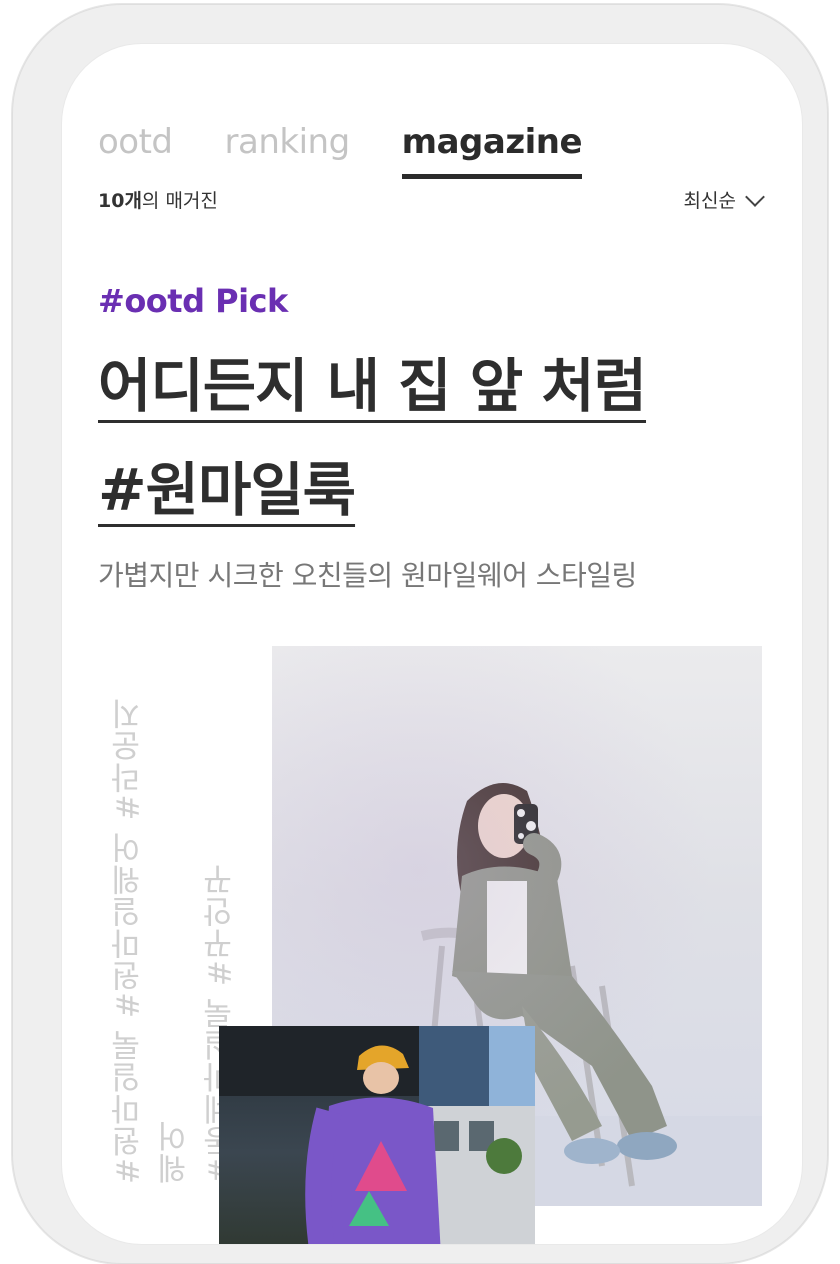 This screenshot has width=840, height=1264. Describe the element at coordinates (418, 438) in the screenshot. I see `article-title: 어디든지 내 집 앞 처럼 #원마일룩` at that location.